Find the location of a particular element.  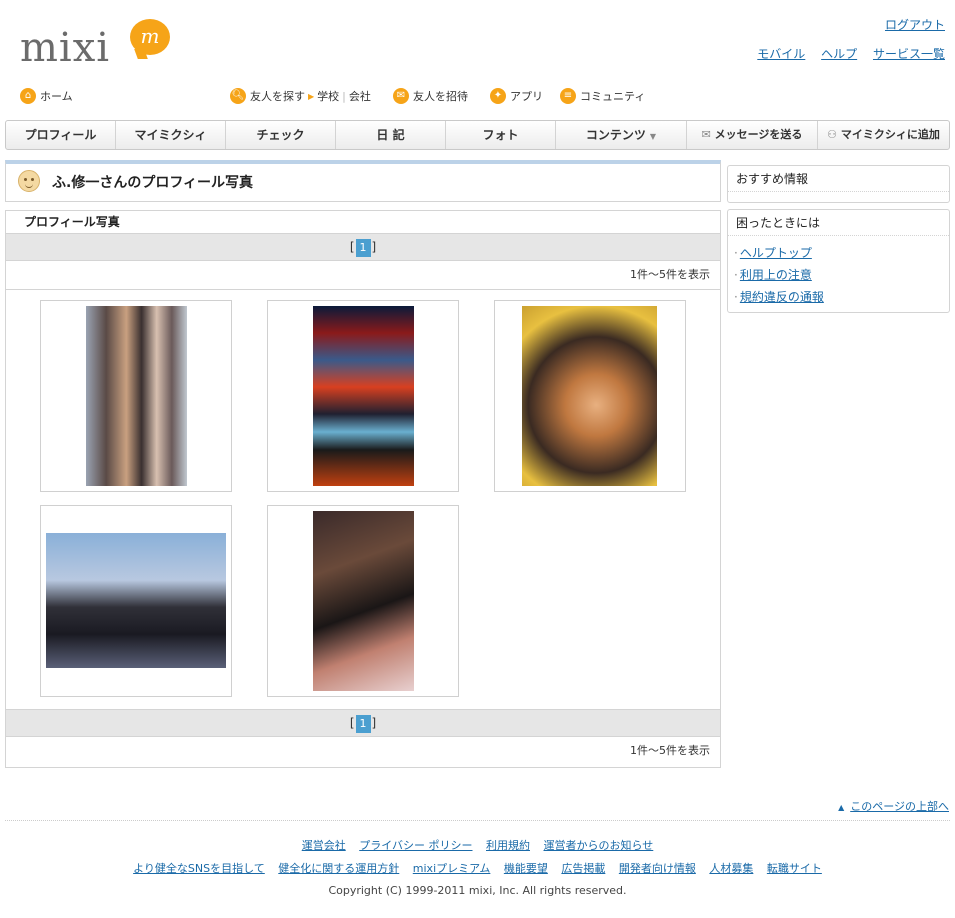

footer-link: mixiプレミアム is located at coordinates (452, 868).